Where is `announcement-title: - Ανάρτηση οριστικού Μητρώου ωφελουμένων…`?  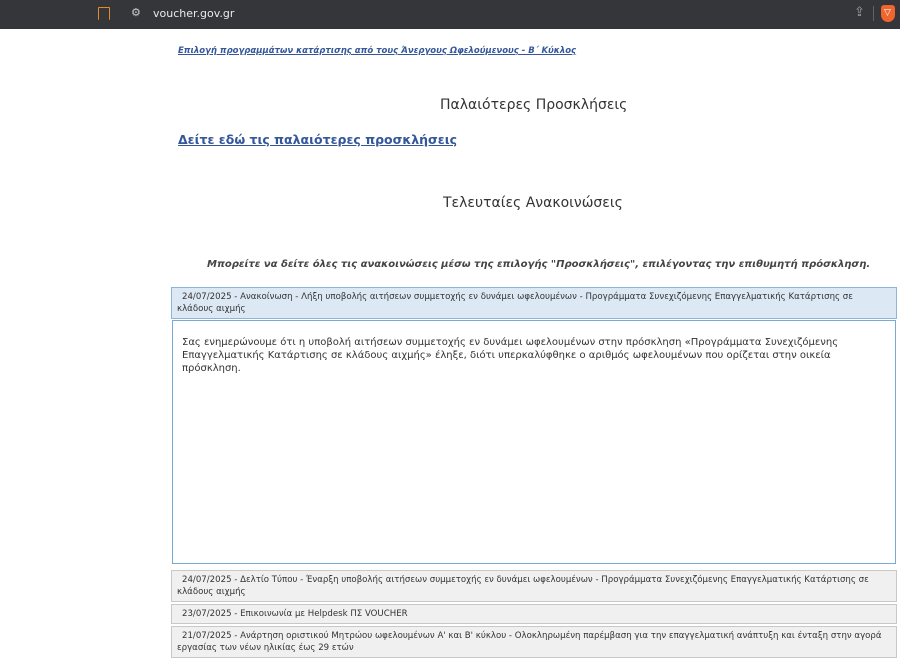 announcement-title: - Ανάρτηση οριστικού Μητρώου ωφελουμένων… is located at coordinates (529, 642).